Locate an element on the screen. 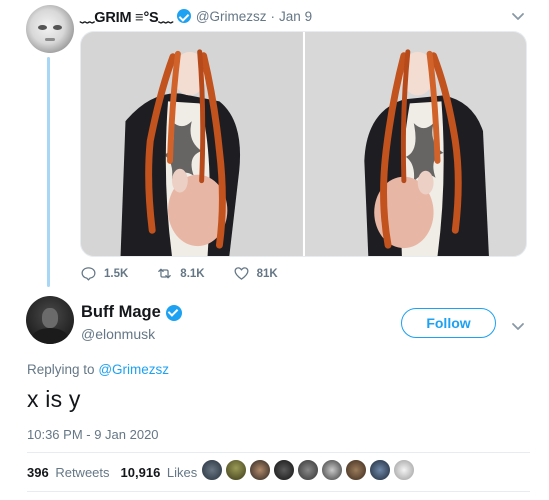 The width and height of the screenshot is (549, 500). reply-count: 1.5K is located at coordinates (116, 273).